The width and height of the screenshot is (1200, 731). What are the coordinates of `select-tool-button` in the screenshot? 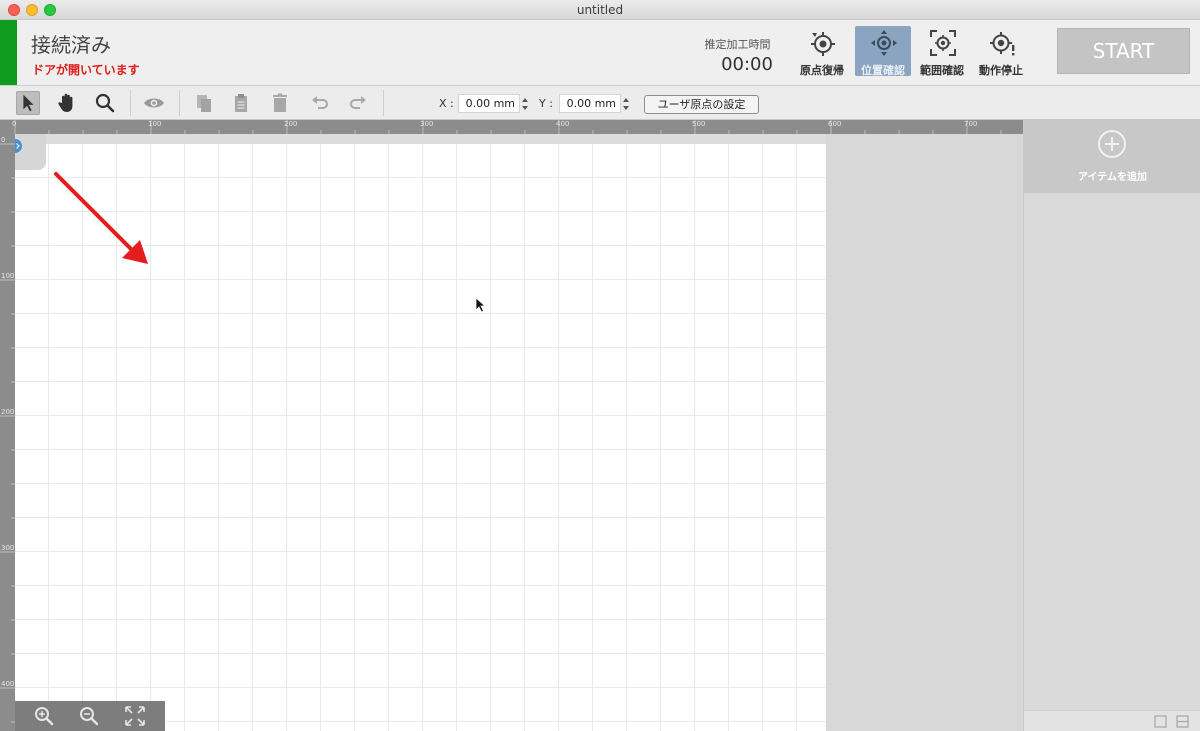 It's located at (28, 103).